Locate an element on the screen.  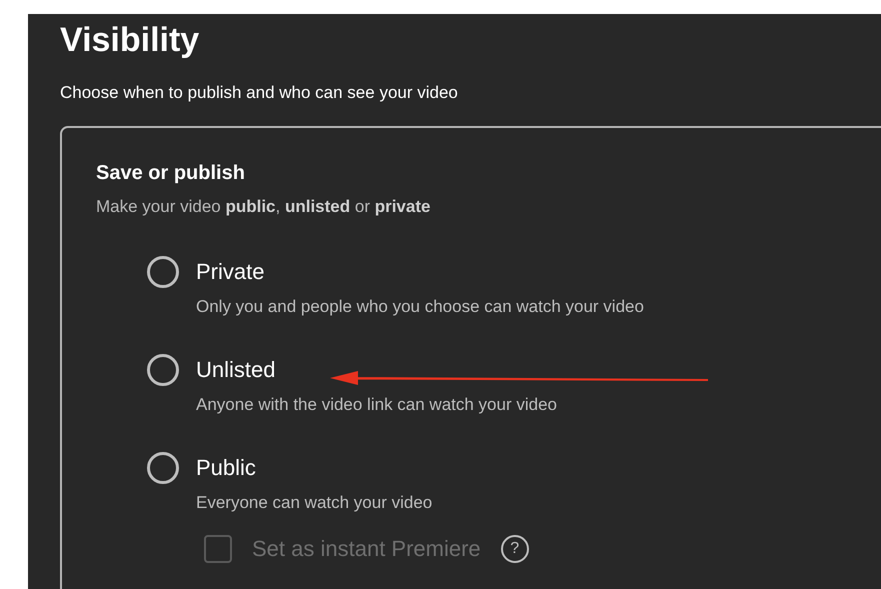
option-label: Unlisted is located at coordinates (236, 370).